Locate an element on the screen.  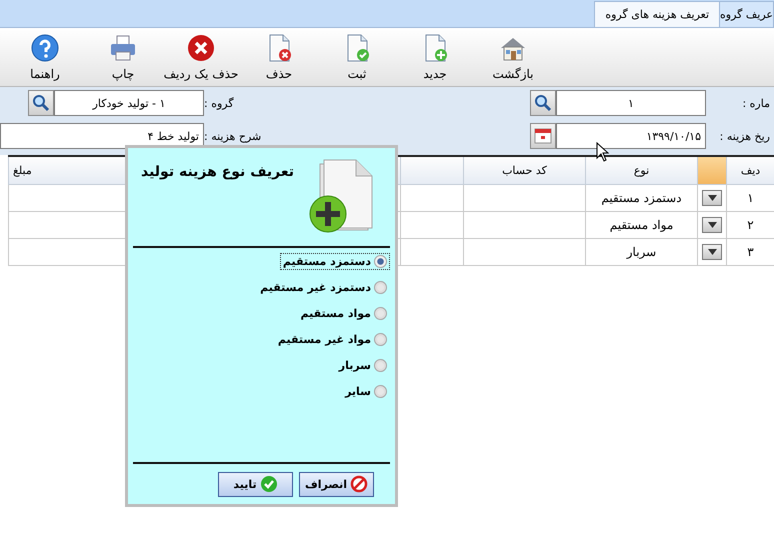
column-header: دیف is located at coordinates (750, 170).